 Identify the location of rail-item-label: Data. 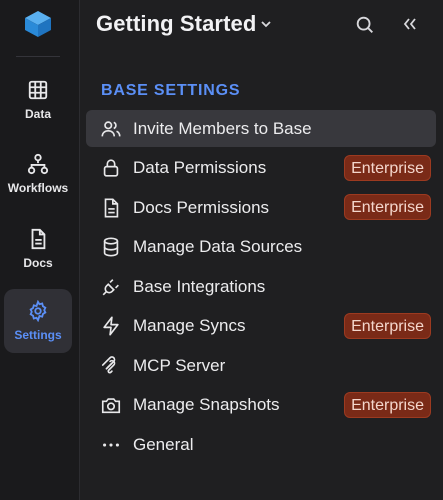
(37, 114).